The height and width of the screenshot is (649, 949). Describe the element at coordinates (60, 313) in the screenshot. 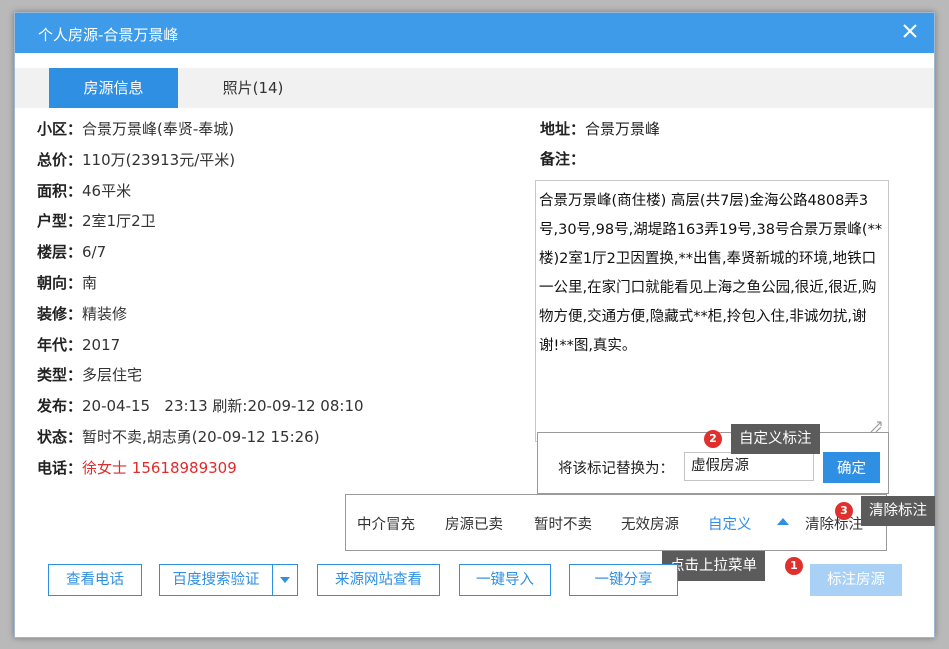

I see `info-label: 装修：` at that location.